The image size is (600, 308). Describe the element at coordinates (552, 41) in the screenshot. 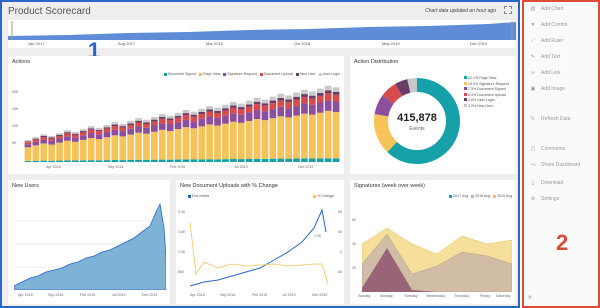

I see `sidebar-item-label: Add Ruler` at that location.